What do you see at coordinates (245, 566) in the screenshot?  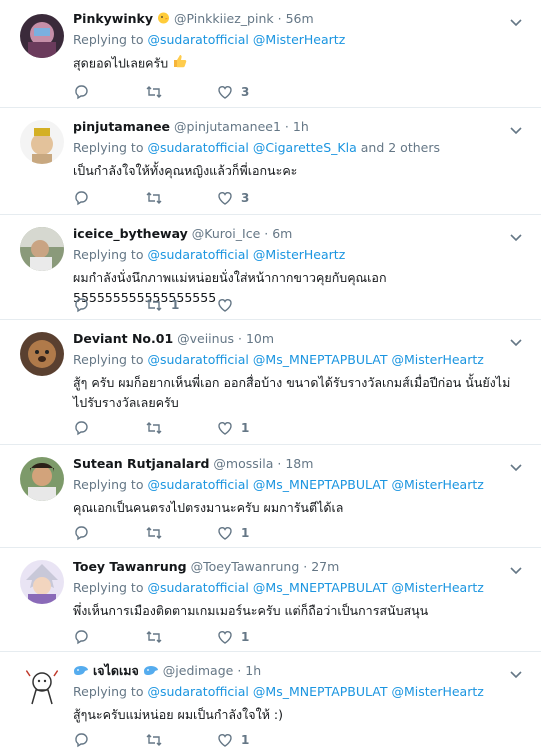 I see `handle: @ToeyTawanrung` at bounding box center [245, 566].